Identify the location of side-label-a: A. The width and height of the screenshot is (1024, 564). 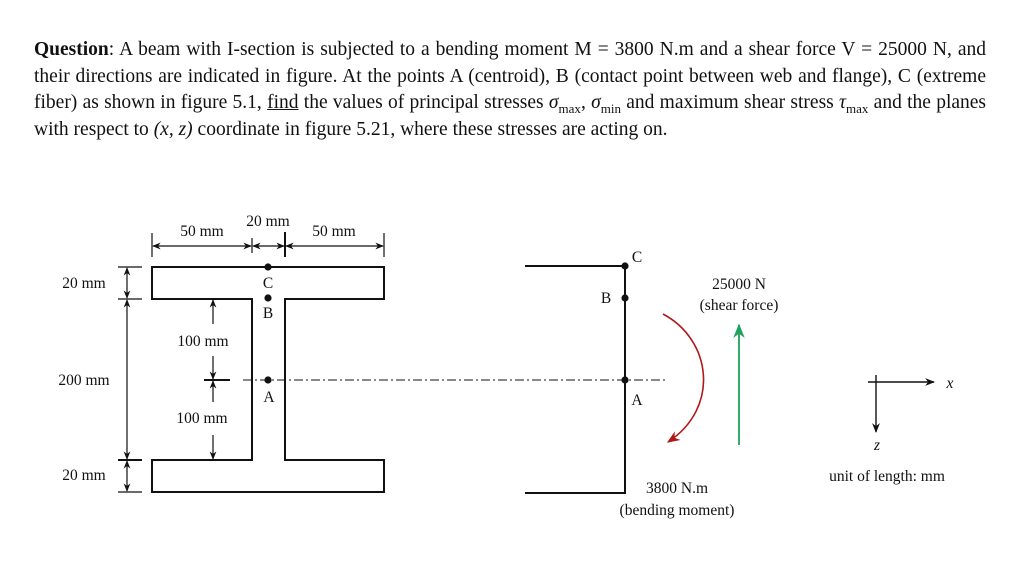
(637, 400).